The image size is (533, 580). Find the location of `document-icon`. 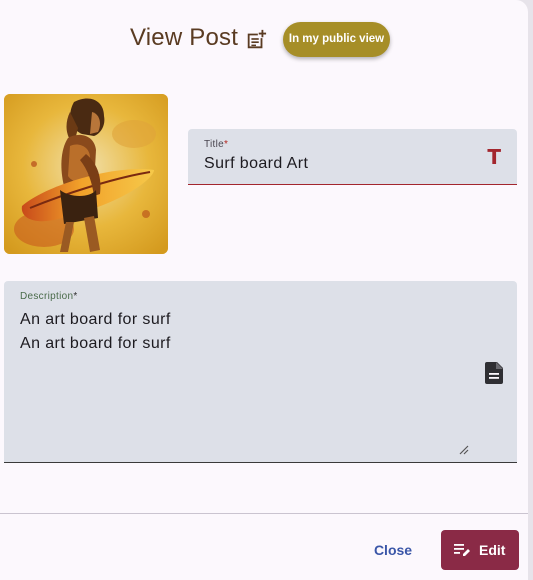

document-icon is located at coordinates (494, 373).